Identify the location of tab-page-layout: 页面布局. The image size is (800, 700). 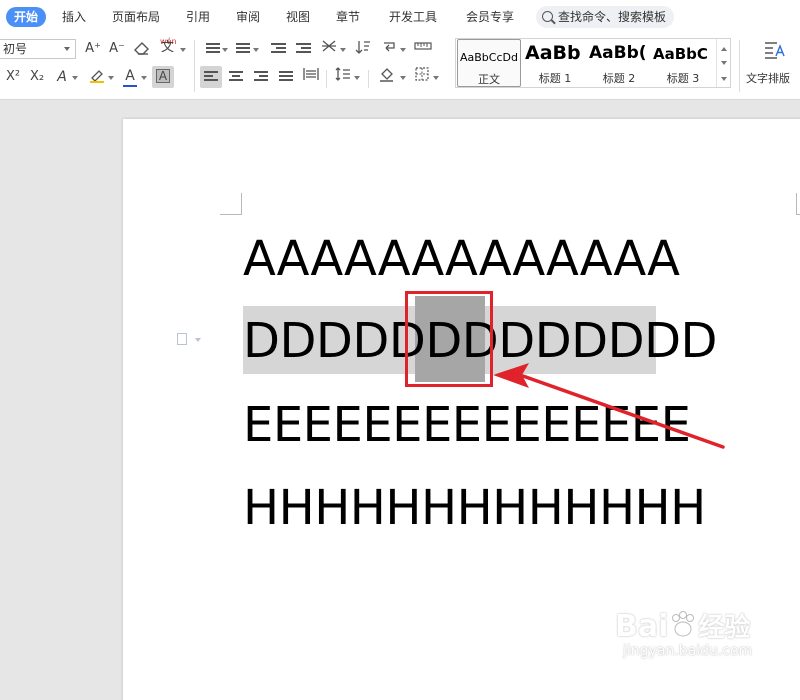
(136, 17).